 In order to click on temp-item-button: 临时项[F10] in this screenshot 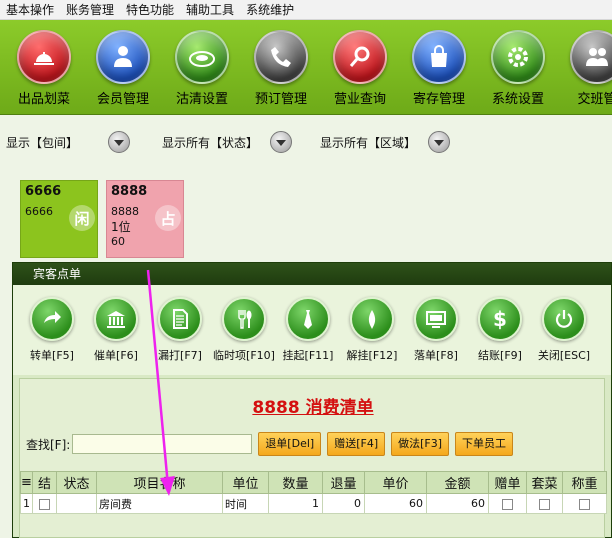, I will do `click(244, 336)`.